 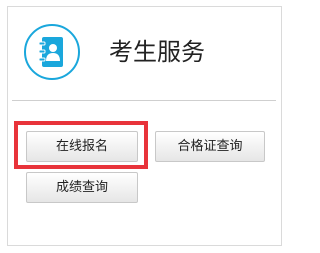 What do you see at coordinates (144, 100) in the screenshot?
I see `divider` at bounding box center [144, 100].